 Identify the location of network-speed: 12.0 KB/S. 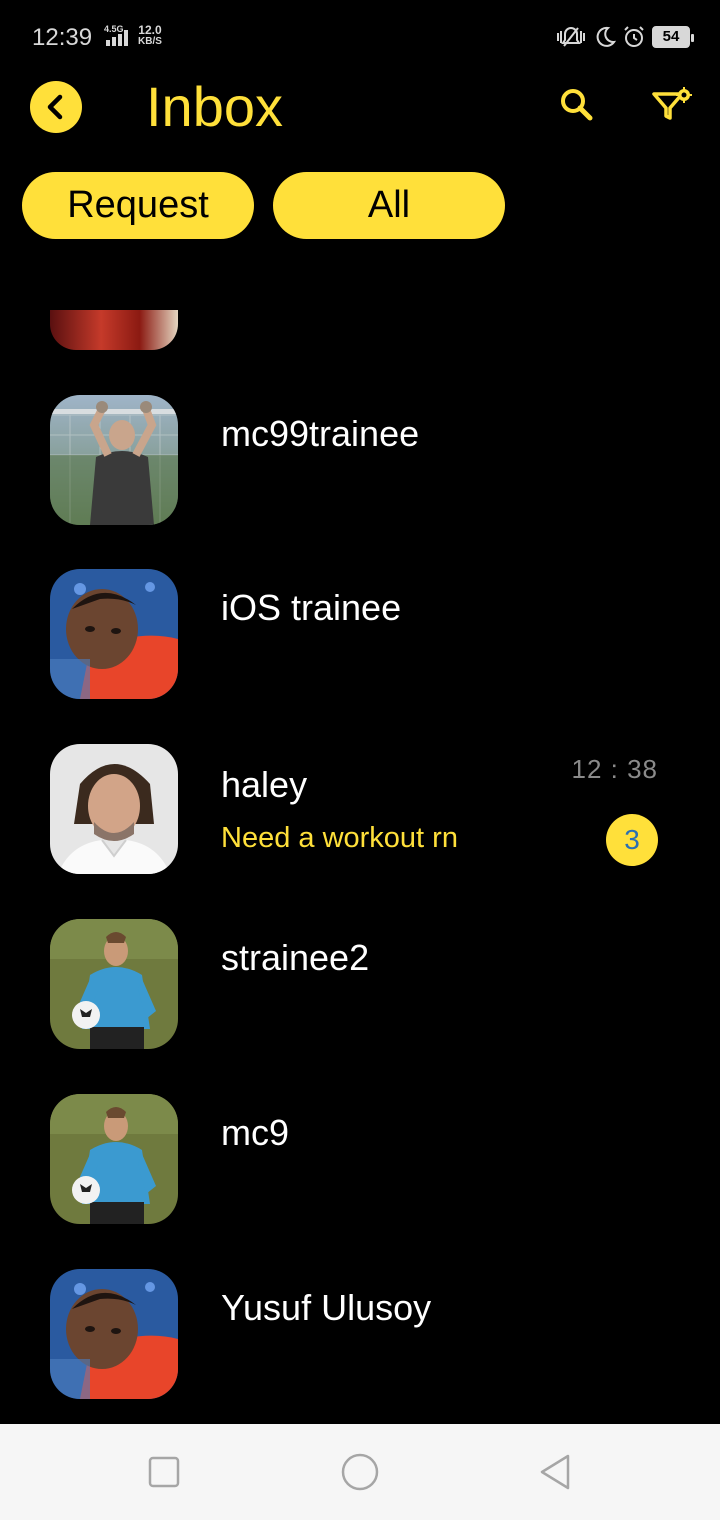
(150, 36).